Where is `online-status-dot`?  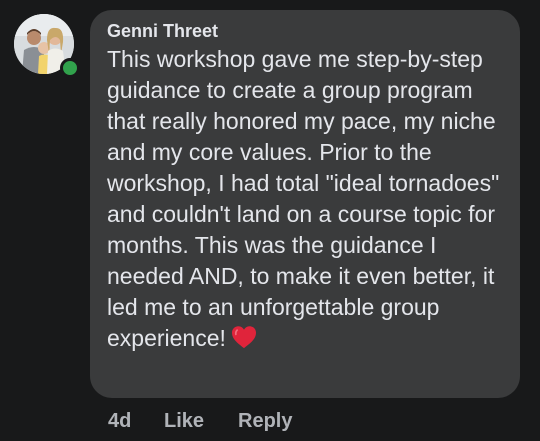
online-status-dot is located at coordinates (70, 68).